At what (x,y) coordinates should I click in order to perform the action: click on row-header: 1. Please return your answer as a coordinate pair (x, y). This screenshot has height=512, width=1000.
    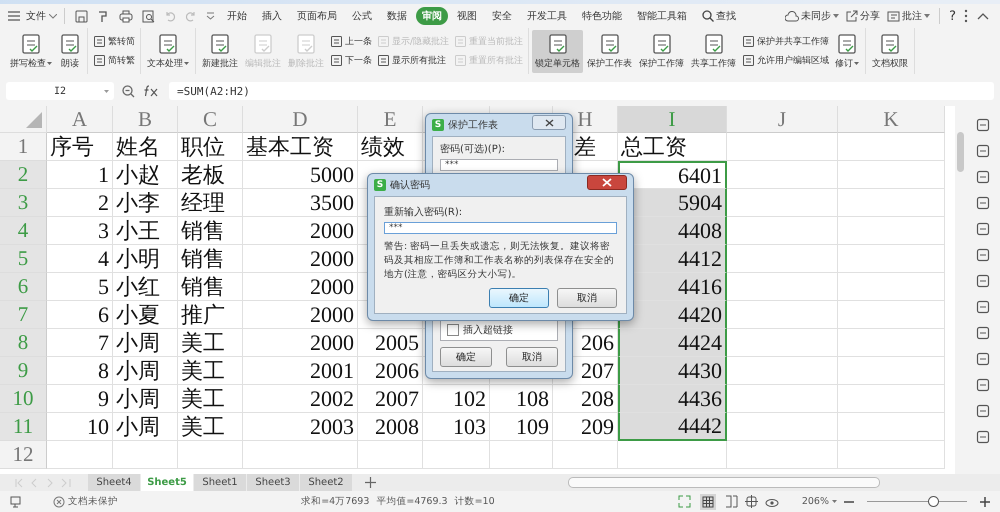
    Looking at the image, I should click on (23, 147).